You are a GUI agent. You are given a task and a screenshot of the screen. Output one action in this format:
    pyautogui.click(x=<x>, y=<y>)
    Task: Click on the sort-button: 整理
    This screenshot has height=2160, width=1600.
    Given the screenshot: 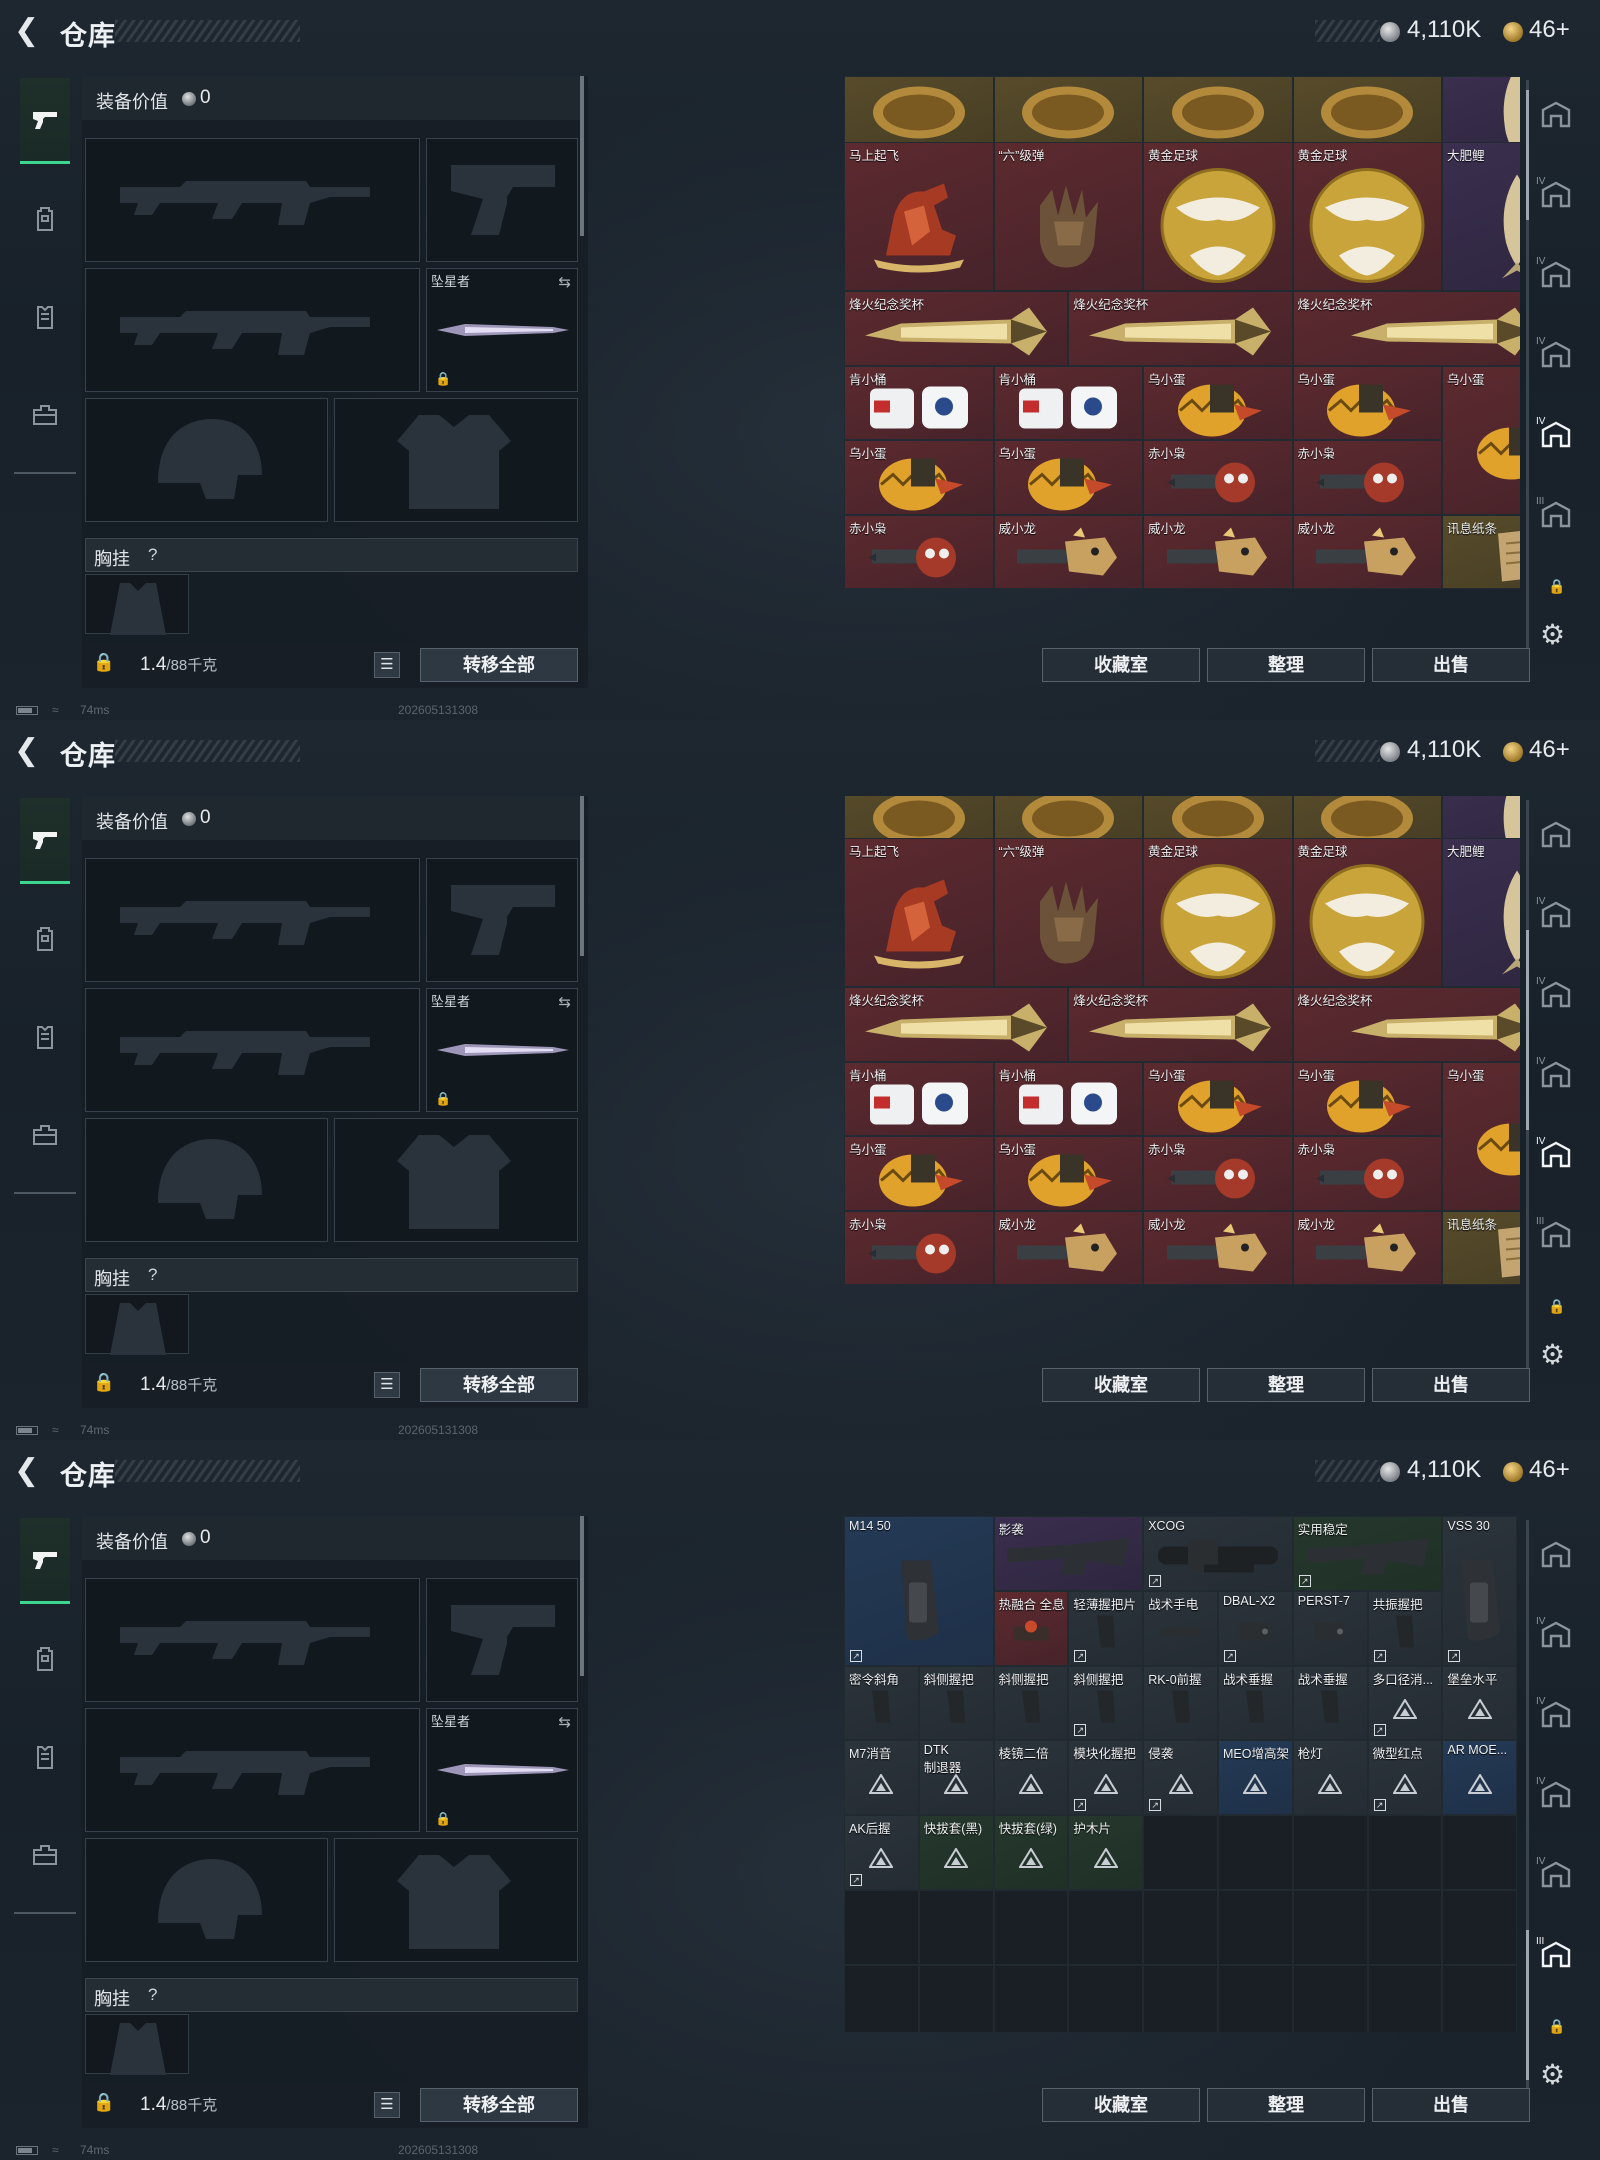 What is the action you would take?
    pyautogui.click(x=1286, y=1385)
    